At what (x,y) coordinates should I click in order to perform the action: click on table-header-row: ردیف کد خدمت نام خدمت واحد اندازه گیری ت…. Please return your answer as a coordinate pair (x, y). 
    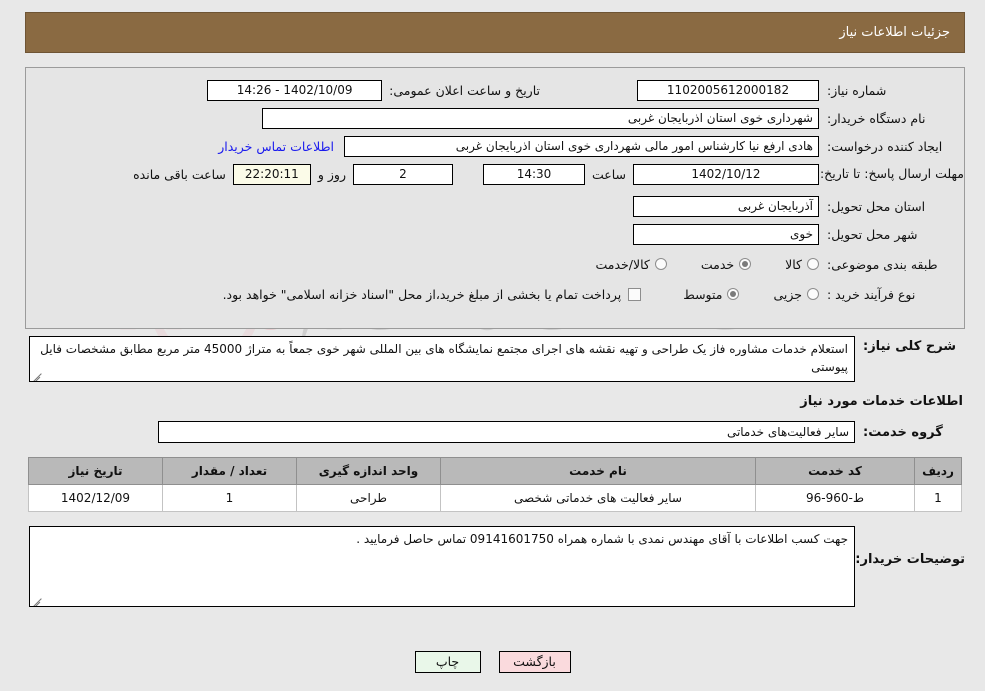
    Looking at the image, I should click on (495, 471).